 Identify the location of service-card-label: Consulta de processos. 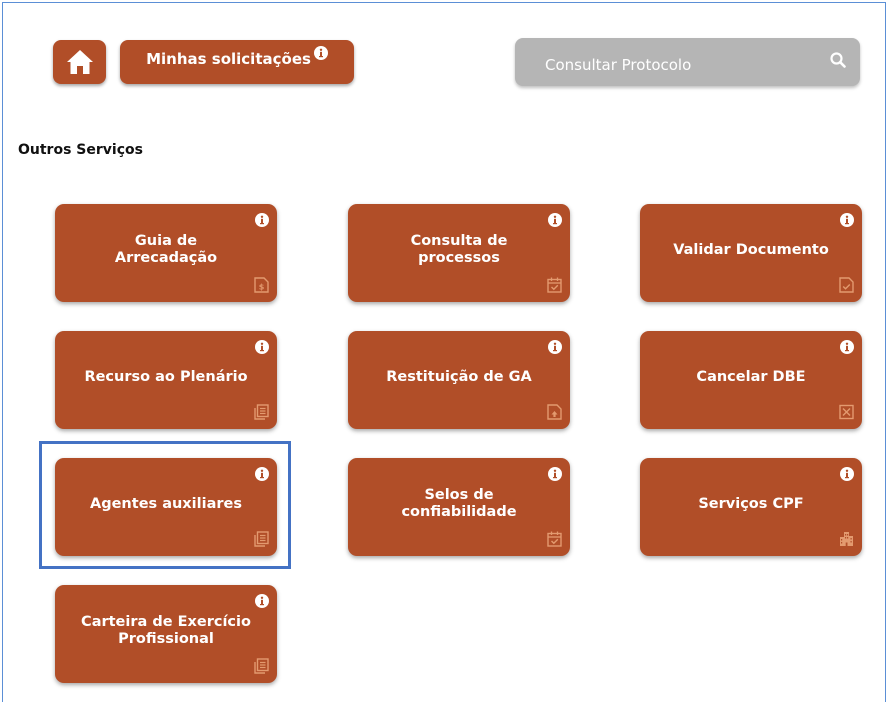
(459, 249).